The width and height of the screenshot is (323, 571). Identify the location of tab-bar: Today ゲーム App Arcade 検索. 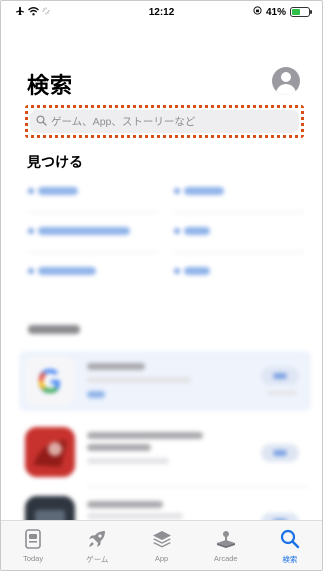
(161, 545).